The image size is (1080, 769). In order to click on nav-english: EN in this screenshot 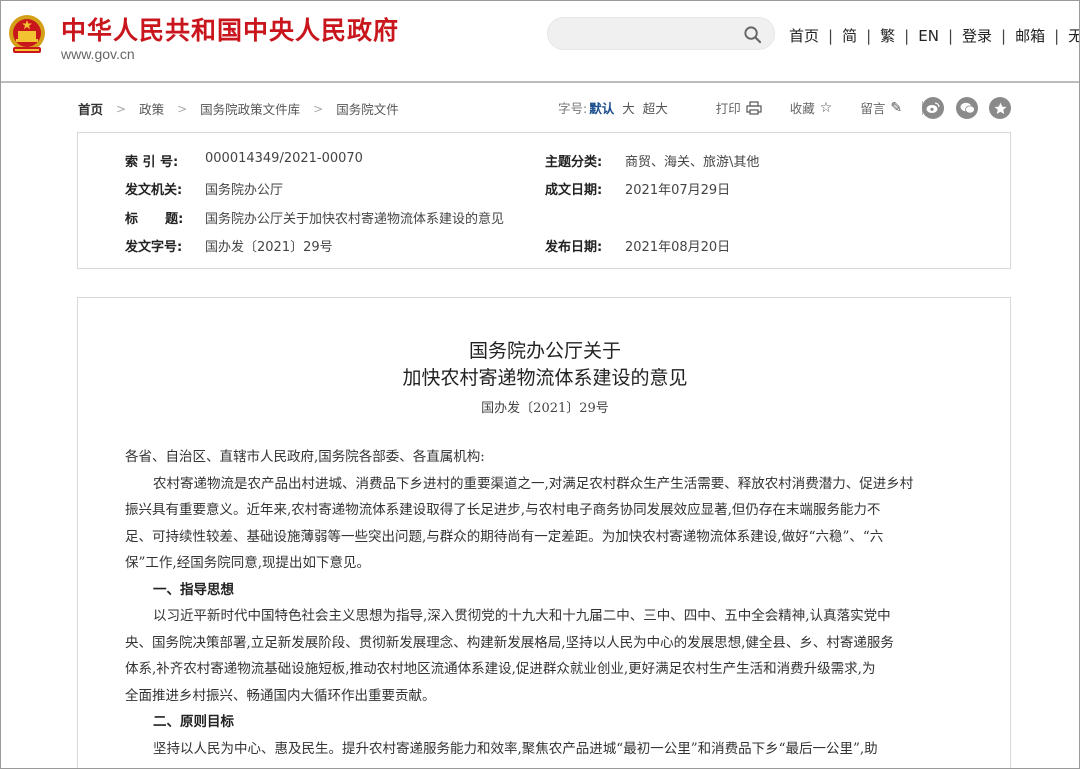, I will do `click(928, 36)`.